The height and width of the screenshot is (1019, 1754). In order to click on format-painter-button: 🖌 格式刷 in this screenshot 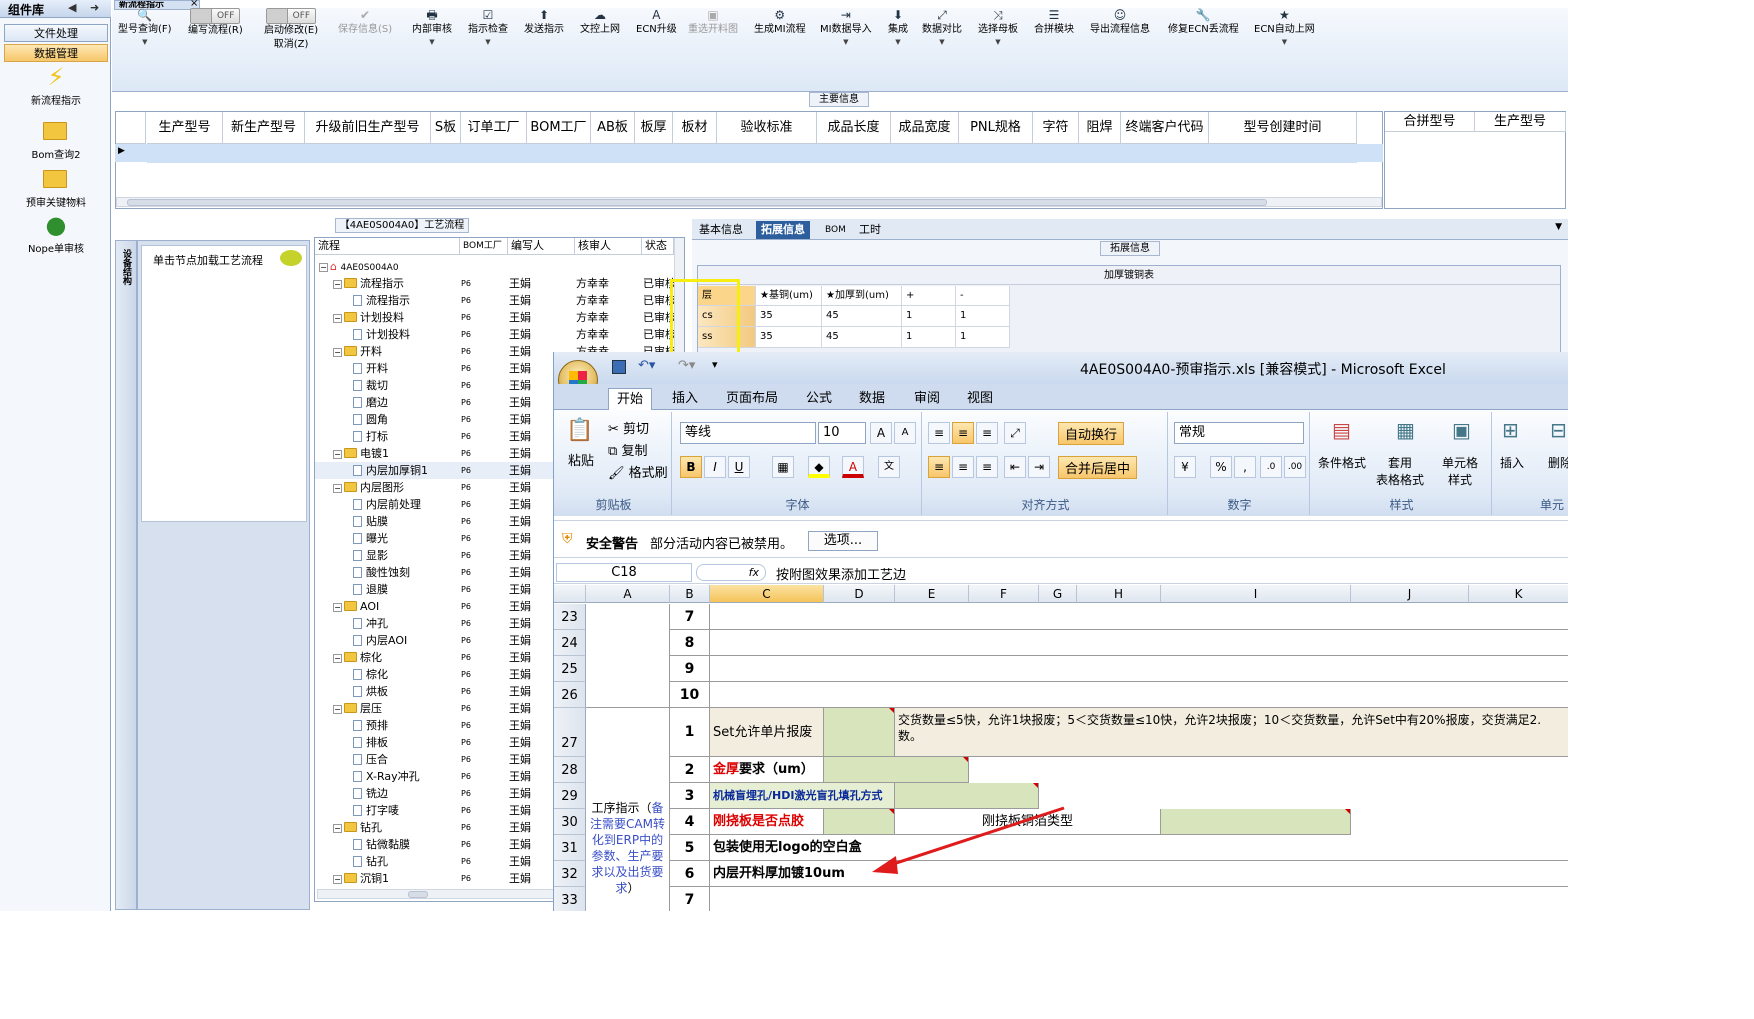, I will do `click(638, 471)`.